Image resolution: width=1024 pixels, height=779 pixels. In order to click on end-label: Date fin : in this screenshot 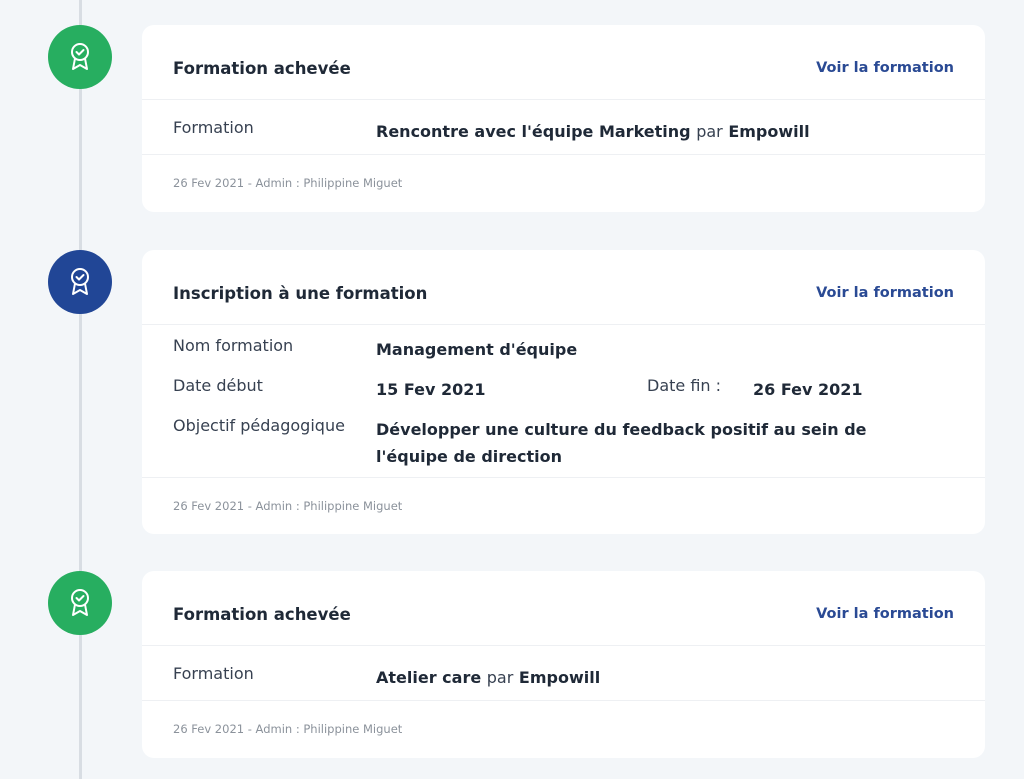, I will do `click(684, 385)`.